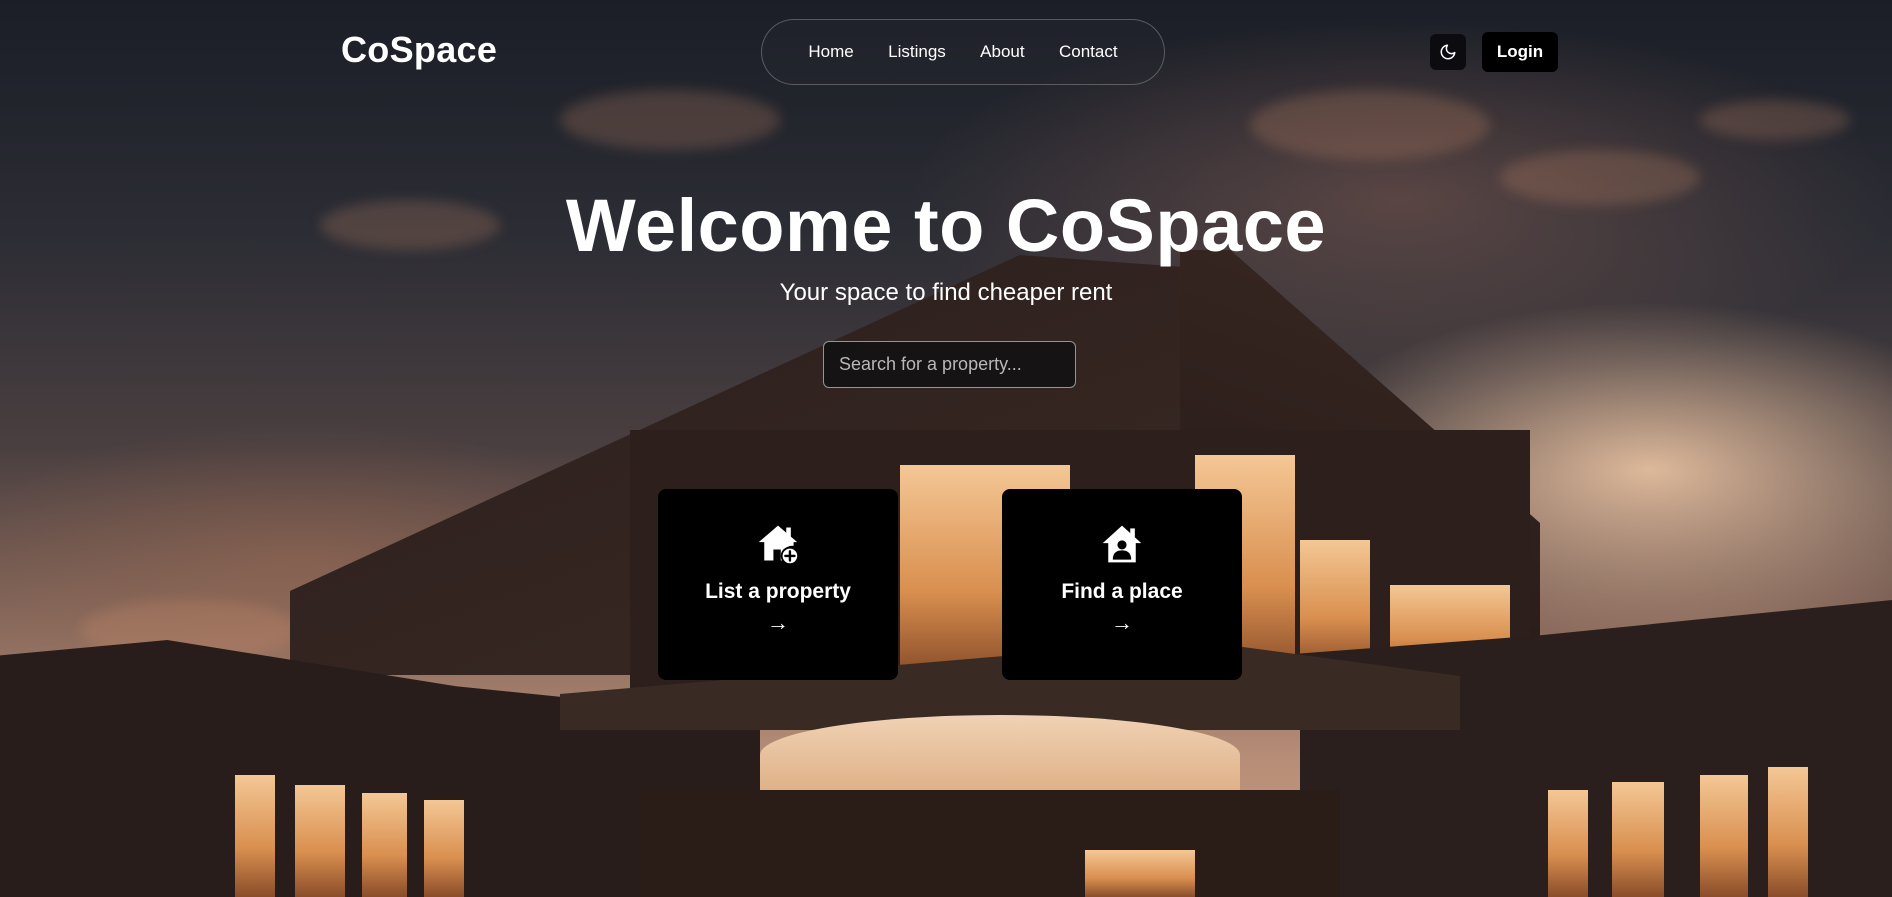 This screenshot has width=1892, height=897. I want to click on find-place-card: Find a place →, so click(1122, 584).